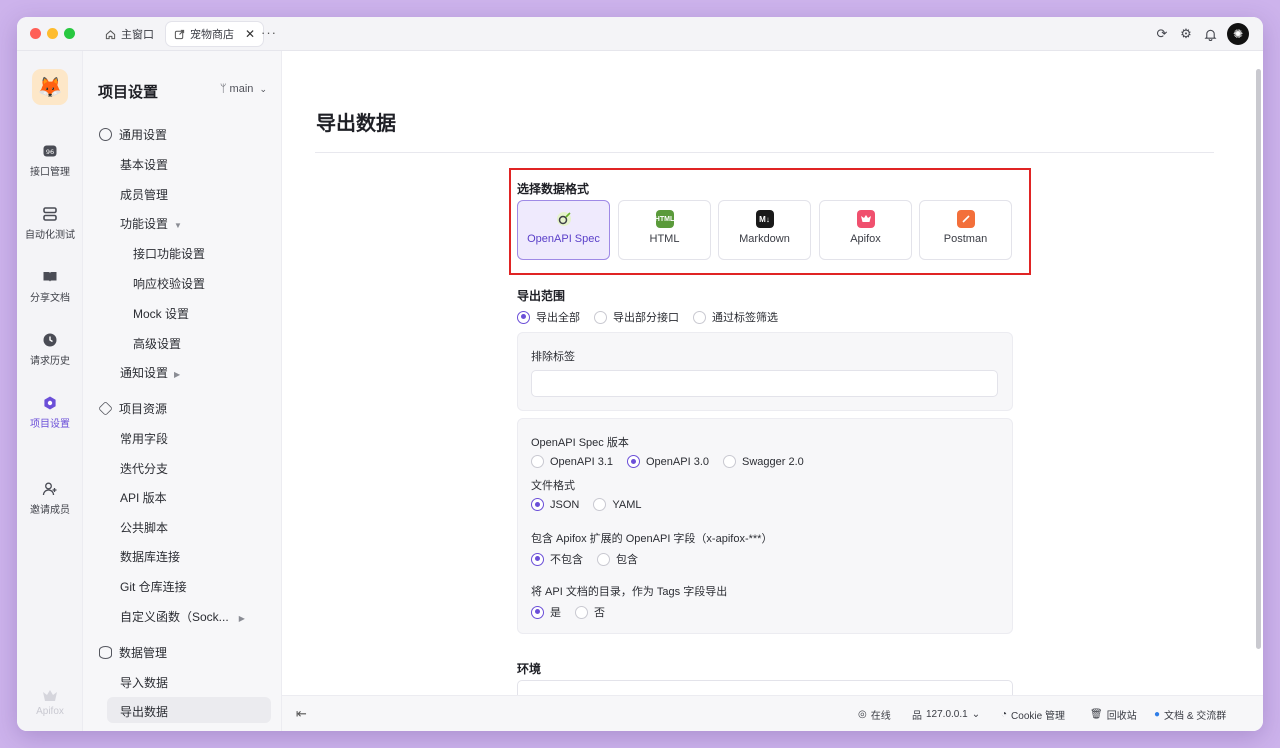  Describe the element at coordinates (764, 383) in the screenshot. I see `exclude-tags-input` at that location.